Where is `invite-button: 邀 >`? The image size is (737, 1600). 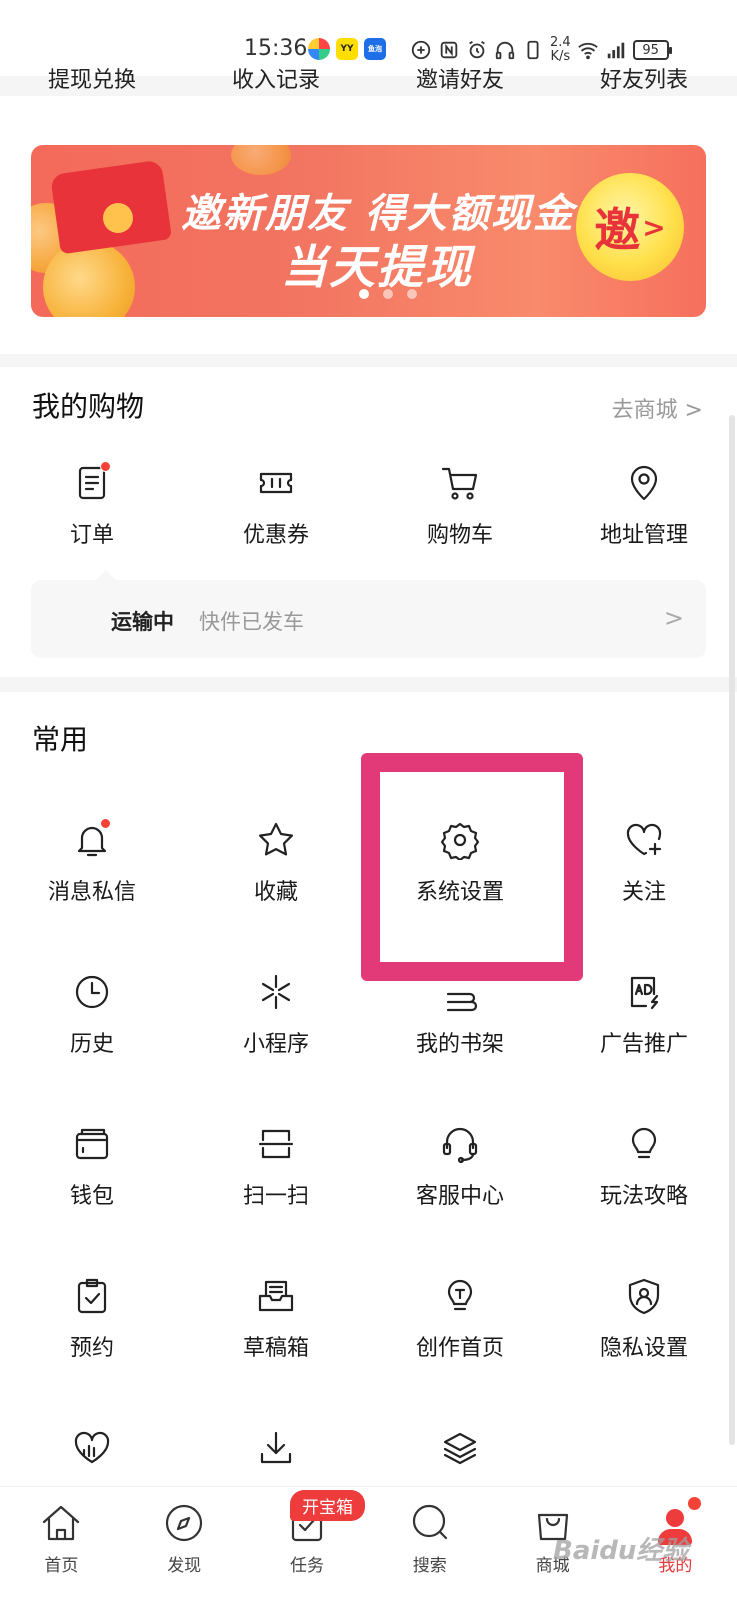 invite-button: 邀 > is located at coordinates (630, 227).